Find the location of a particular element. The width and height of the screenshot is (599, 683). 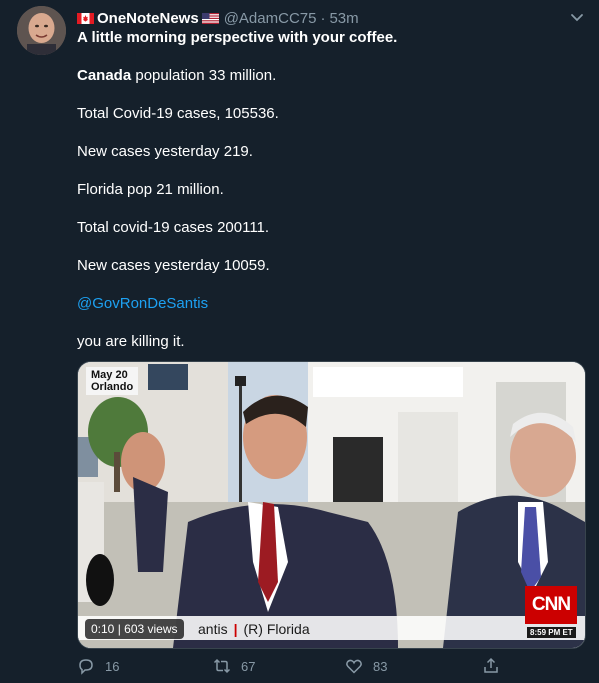

video-views: 603 views is located at coordinates (151, 629).